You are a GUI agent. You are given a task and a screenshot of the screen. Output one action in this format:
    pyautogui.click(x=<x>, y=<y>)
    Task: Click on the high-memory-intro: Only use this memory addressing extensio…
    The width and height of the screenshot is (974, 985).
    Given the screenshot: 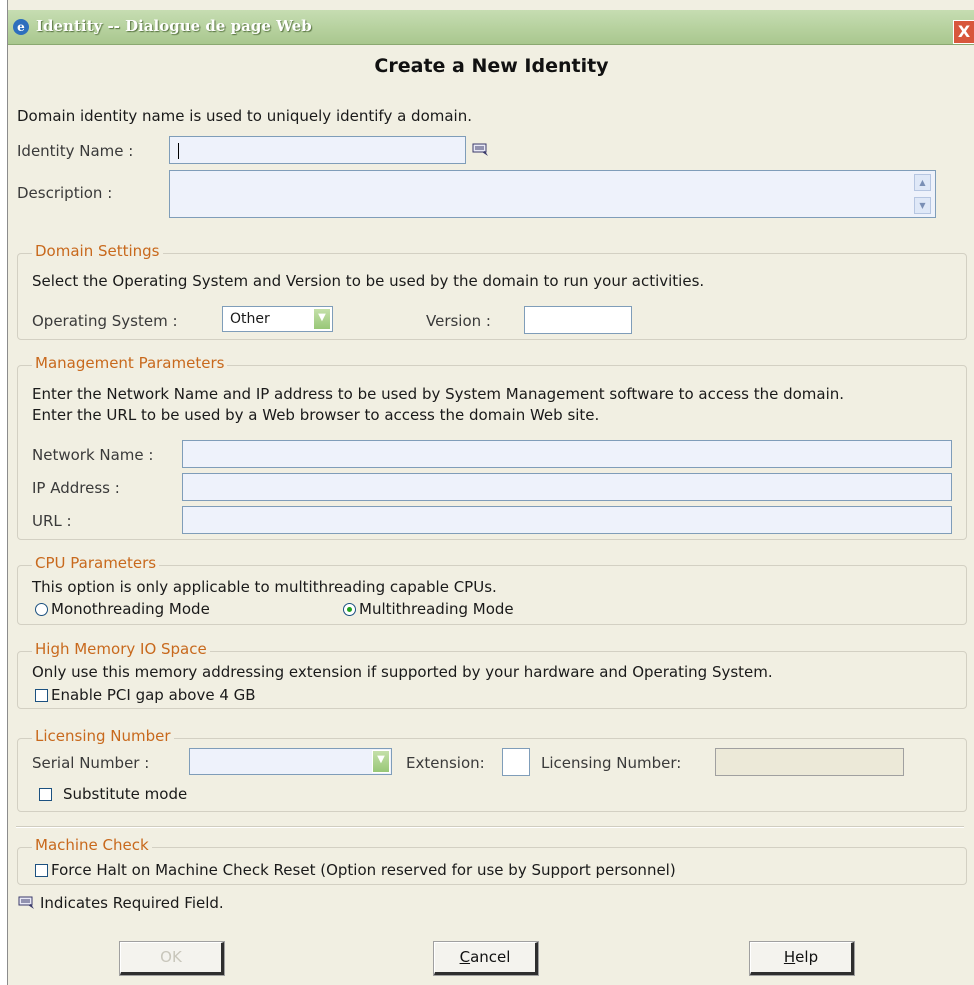 What is the action you would take?
    pyautogui.click(x=402, y=672)
    